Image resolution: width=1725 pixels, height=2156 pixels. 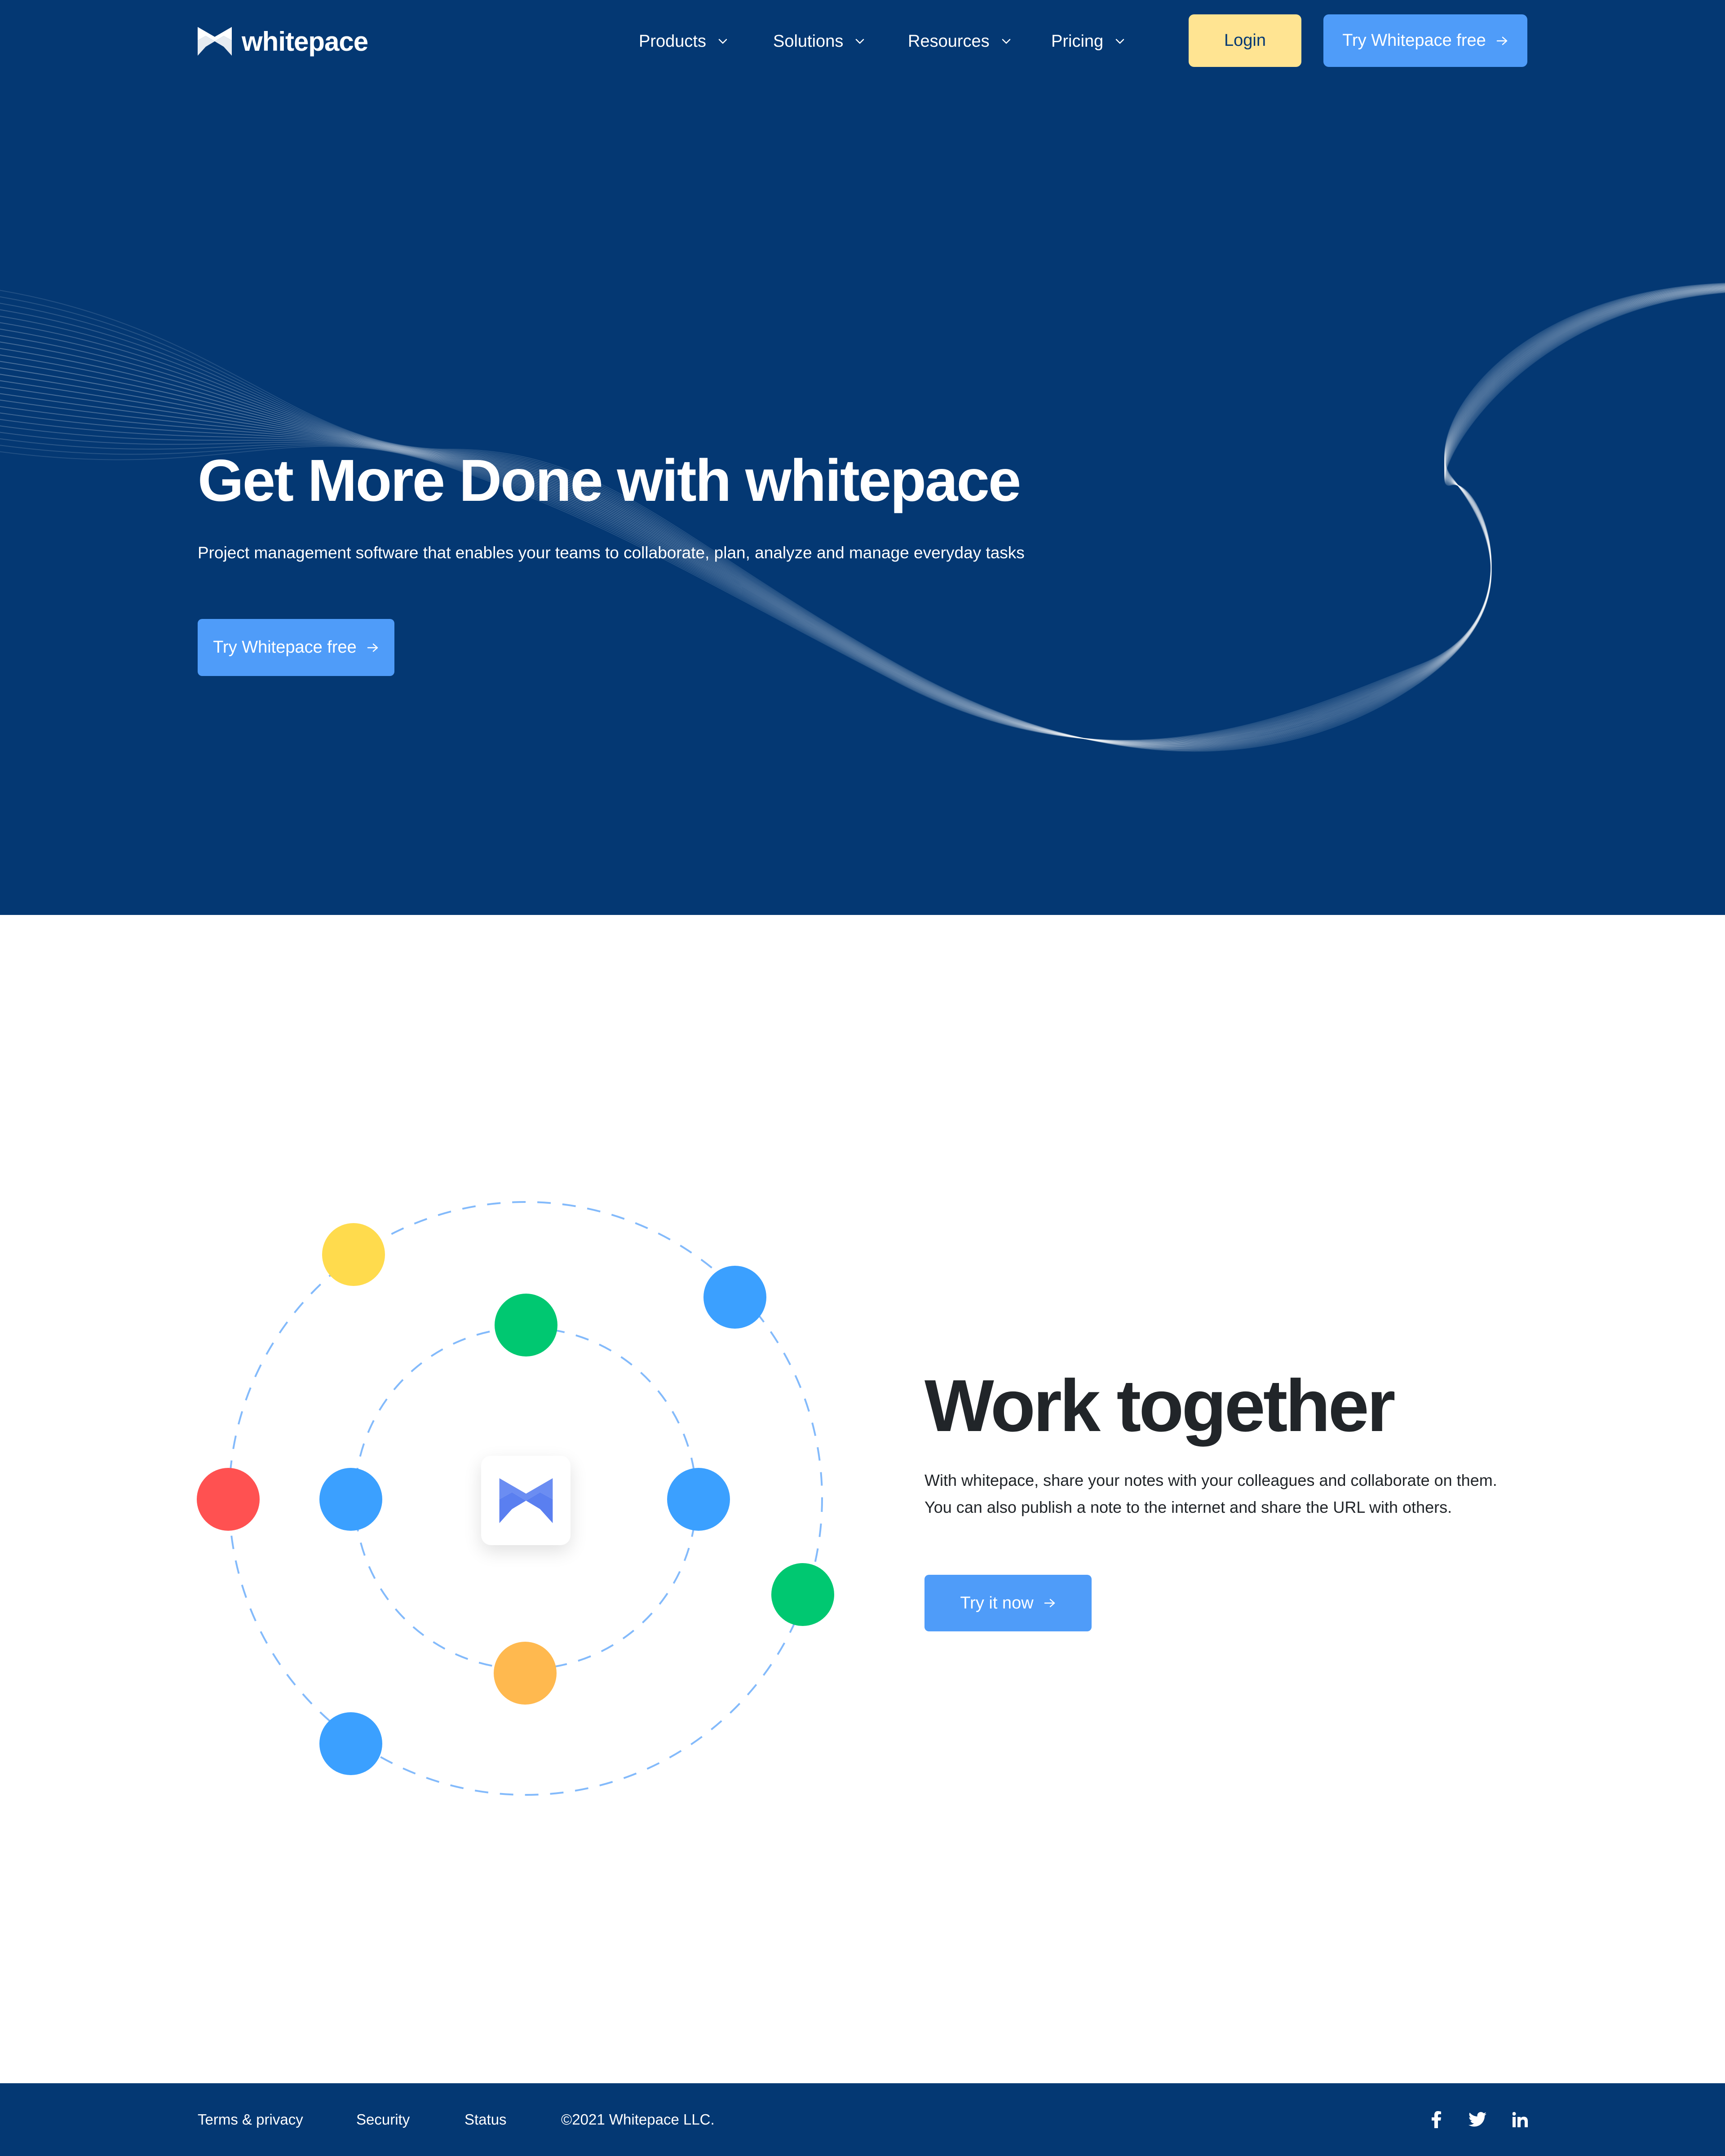 I want to click on nav-item-pricing: Pricing, so click(x=1088, y=42).